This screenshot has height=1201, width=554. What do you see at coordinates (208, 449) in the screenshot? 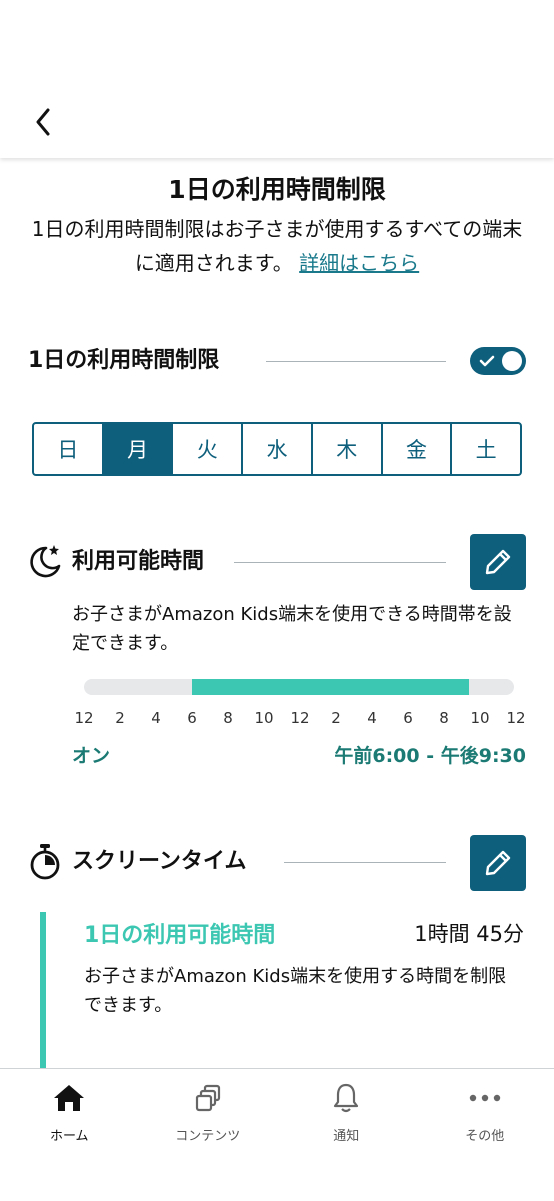
I see `day-tuesday: 火` at bounding box center [208, 449].